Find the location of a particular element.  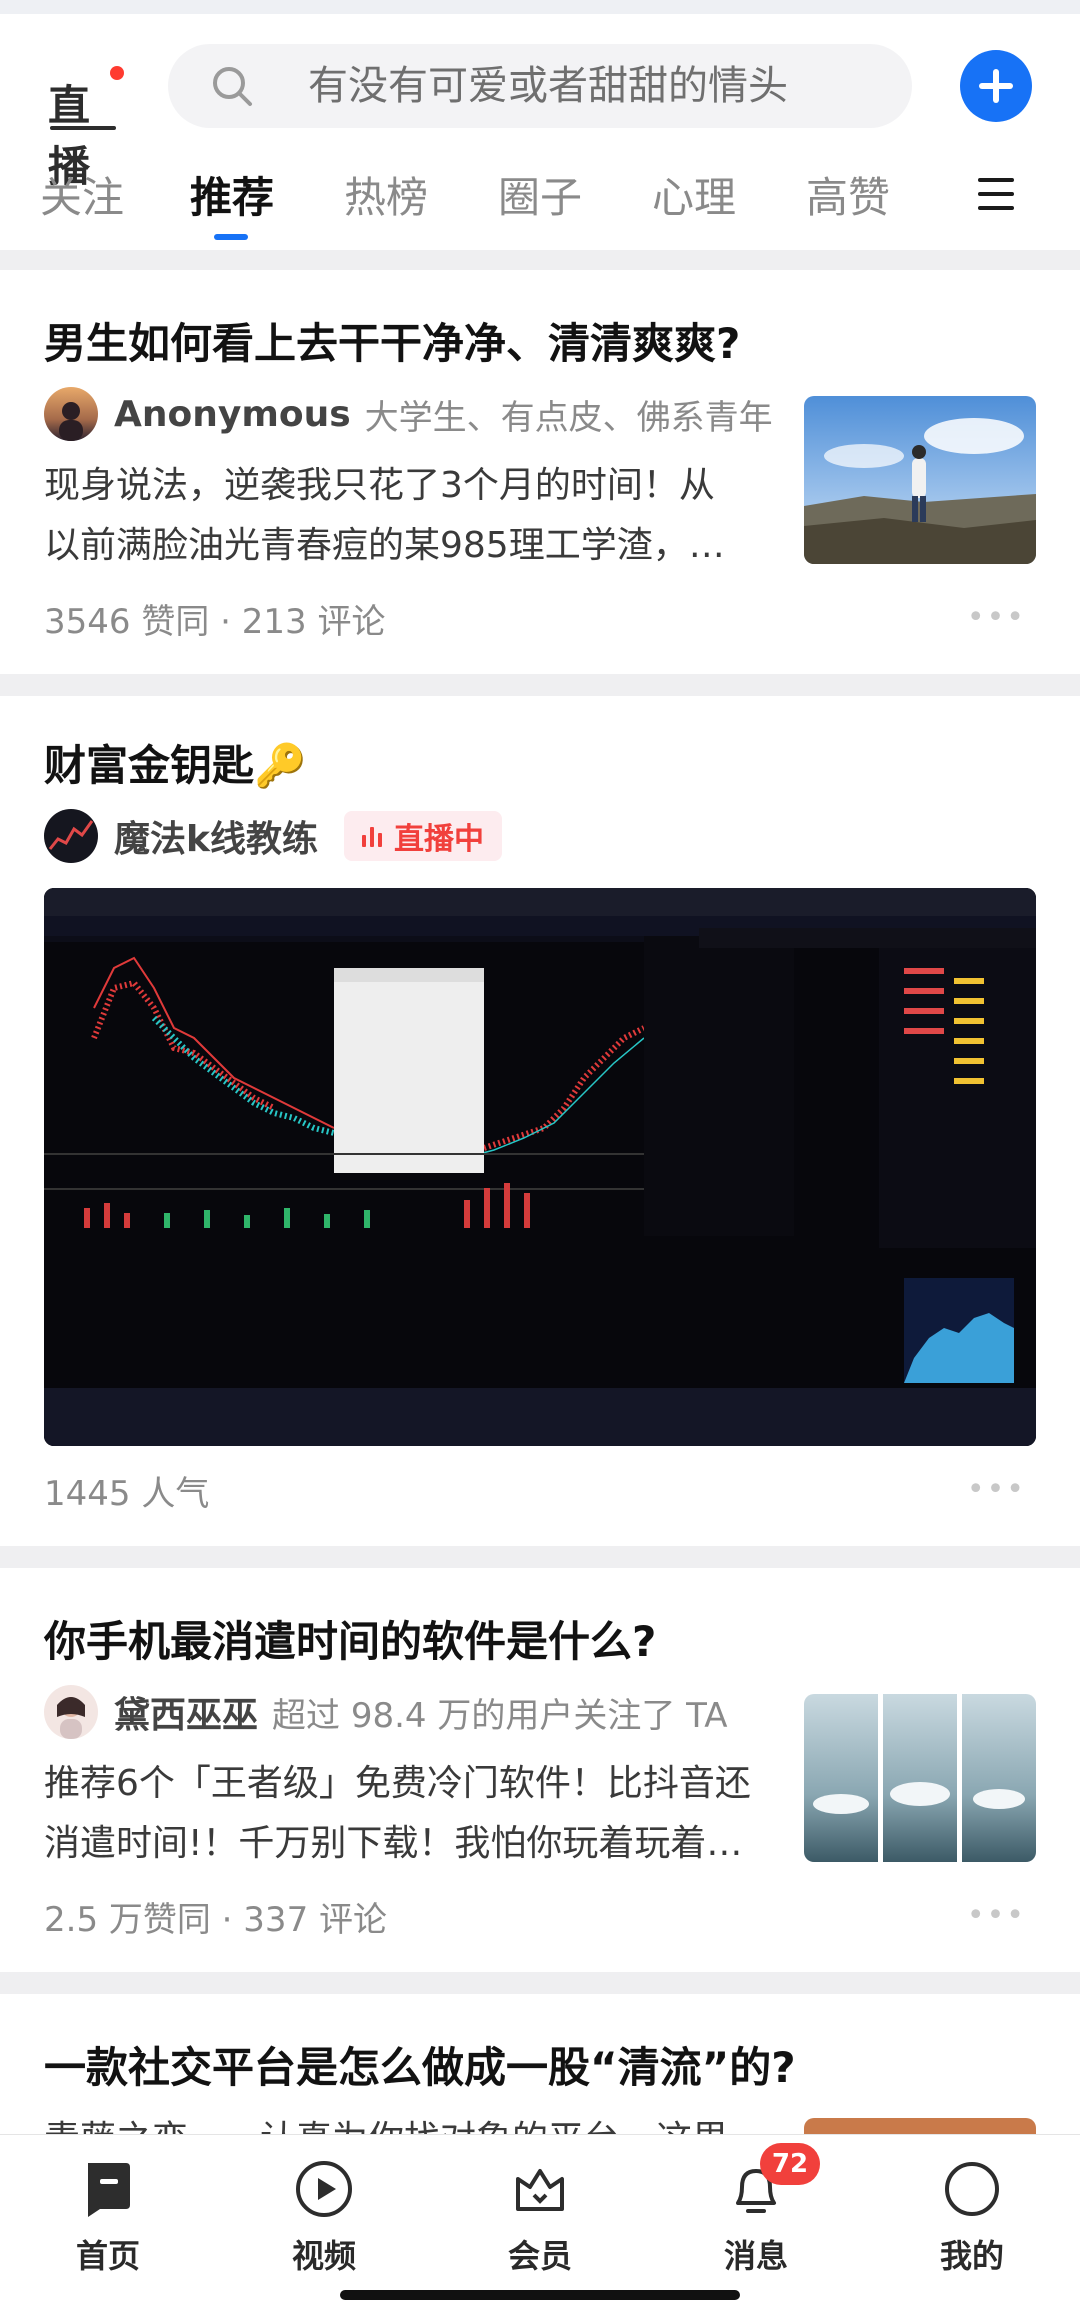

status-bar is located at coordinates (540, 7).